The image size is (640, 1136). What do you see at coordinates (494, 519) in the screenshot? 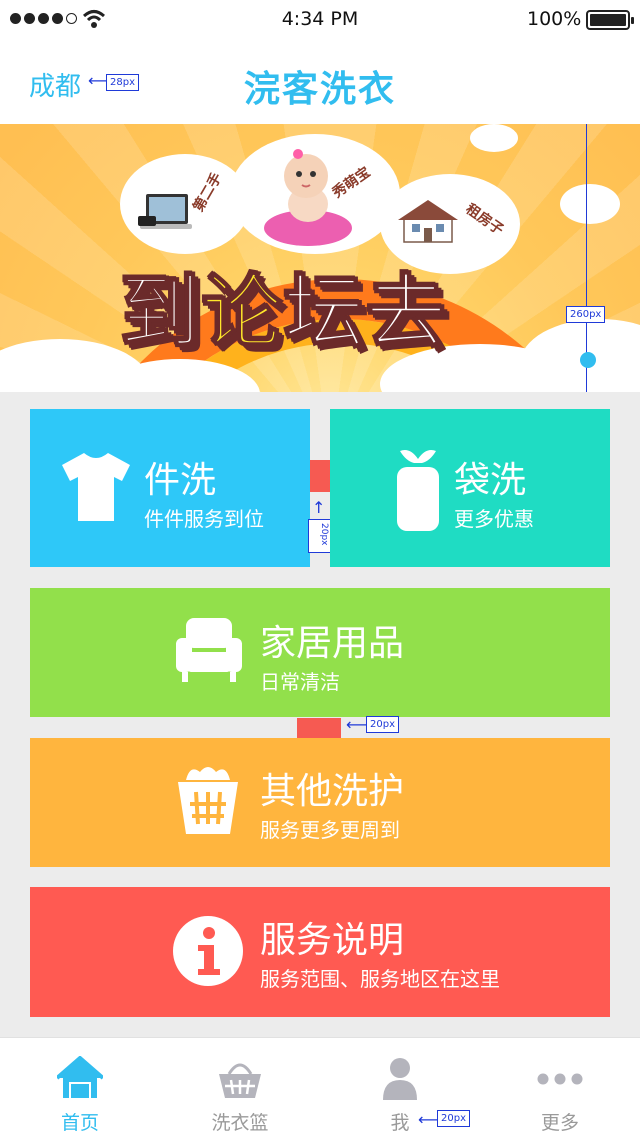
I see `tile-subtitle: 更多优惠` at bounding box center [494, 519].